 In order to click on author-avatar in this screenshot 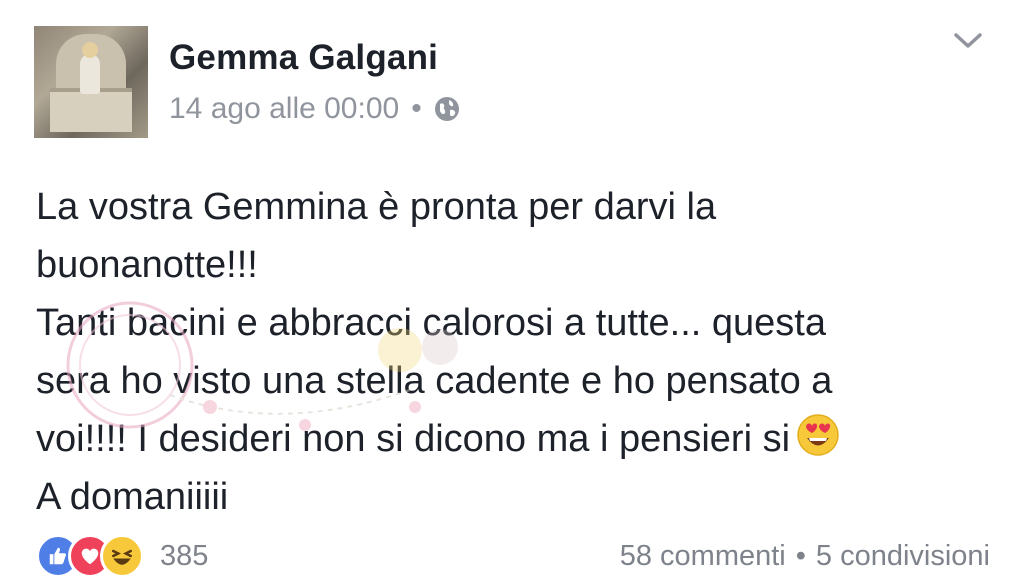, I will do `click(91, 82)`.